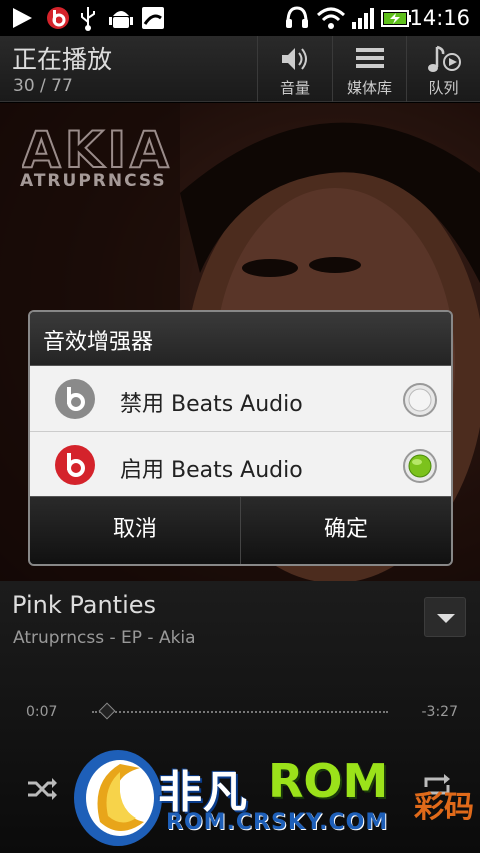  Describe the element at coordinates (297, 17) in the screenshot. I see `headset-icon` at that location.